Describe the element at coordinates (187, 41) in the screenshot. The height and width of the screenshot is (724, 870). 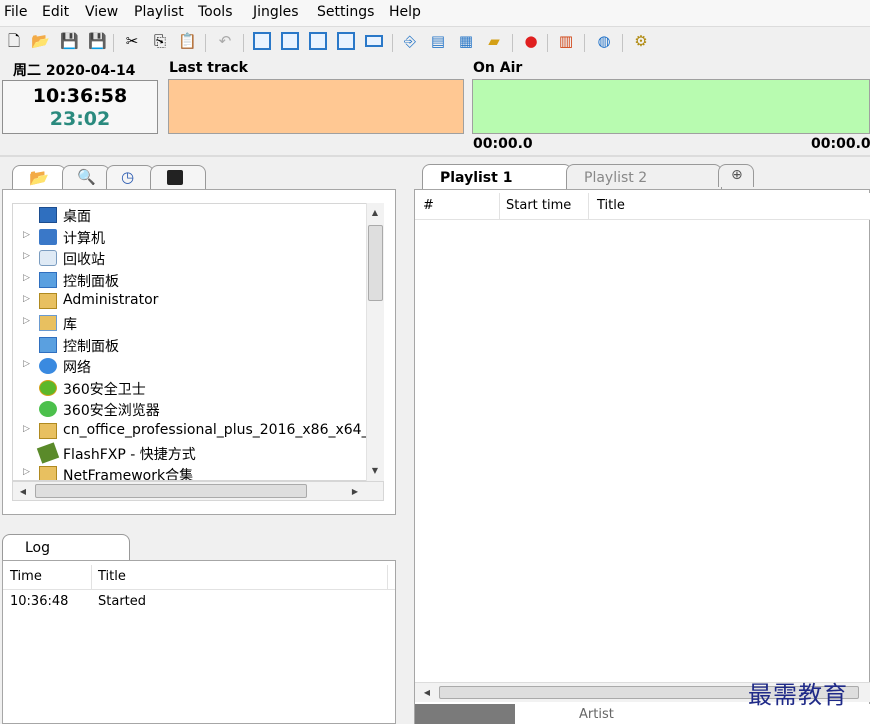
I see `paste-icon: 📋` at that location.